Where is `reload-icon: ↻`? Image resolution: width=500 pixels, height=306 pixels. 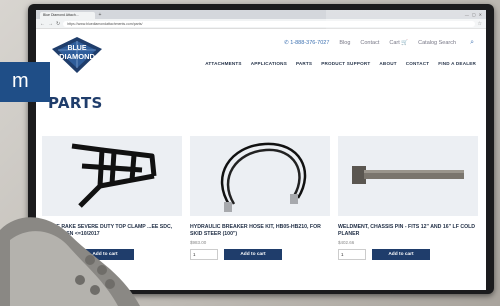
reload-icon: ↻ is located at coordinates (58, 24).